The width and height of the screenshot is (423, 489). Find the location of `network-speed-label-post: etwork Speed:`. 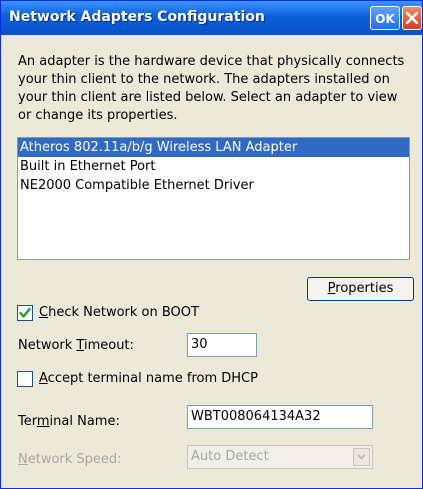

network-speed-label-post: etwork Speed: is located at coordinates (74, 459).